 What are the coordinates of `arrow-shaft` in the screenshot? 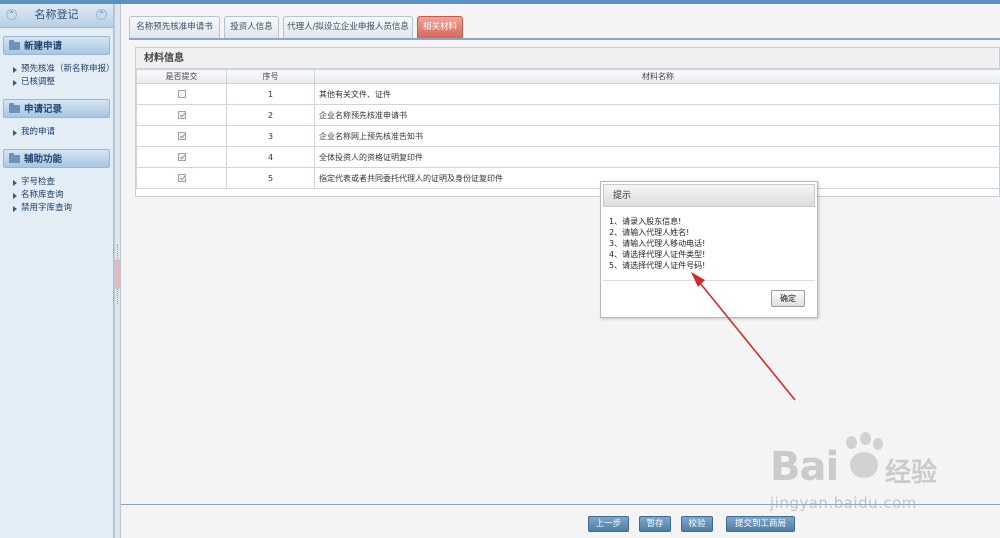 It's located at (747, 341).